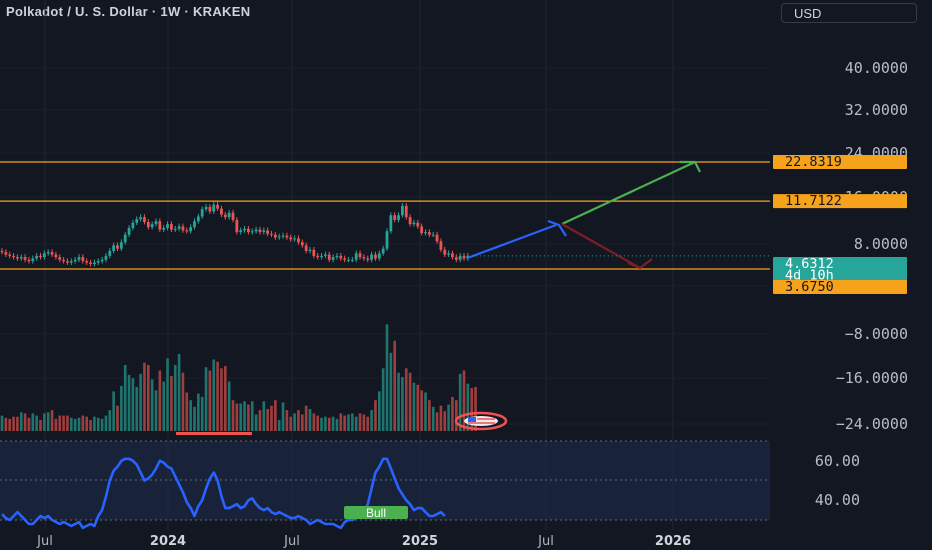 This screenshot has height=550, width=932. What do you see at coordinates (214, 433) in the screenshot?
I see `indicator-bear-marker` at bounding box center [214, 433].